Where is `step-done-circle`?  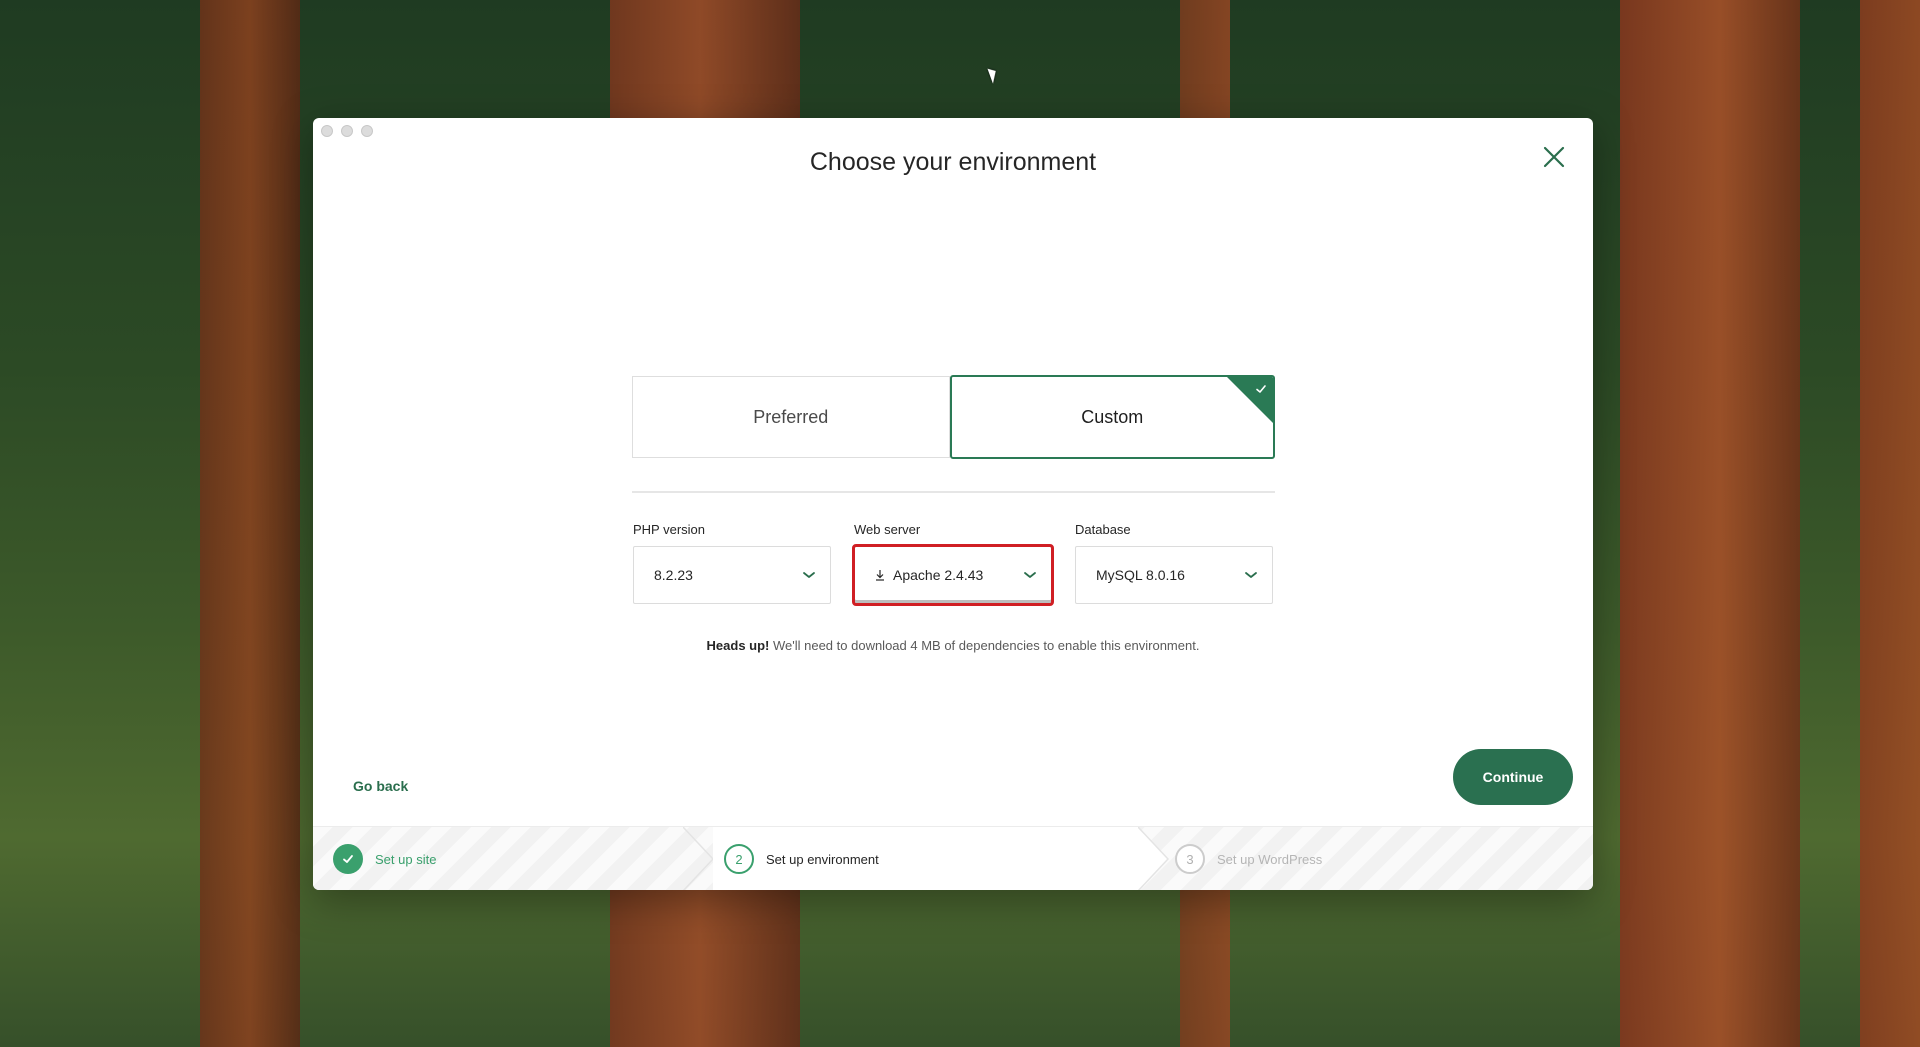
step-done-circle is located at coordinates (348, 859).